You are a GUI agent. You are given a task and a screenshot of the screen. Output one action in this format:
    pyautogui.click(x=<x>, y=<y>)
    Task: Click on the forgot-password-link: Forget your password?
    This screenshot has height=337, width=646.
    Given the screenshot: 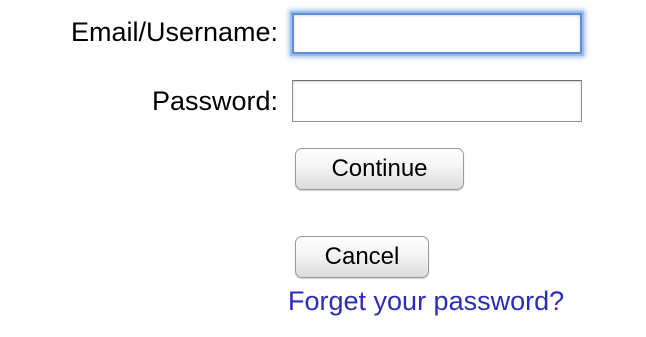 What is the action you would take?
    pyautogui.click(x=426, y=301)
    